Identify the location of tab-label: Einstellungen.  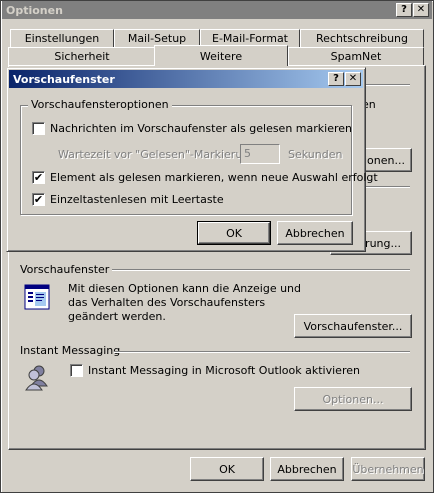
(62, 38).